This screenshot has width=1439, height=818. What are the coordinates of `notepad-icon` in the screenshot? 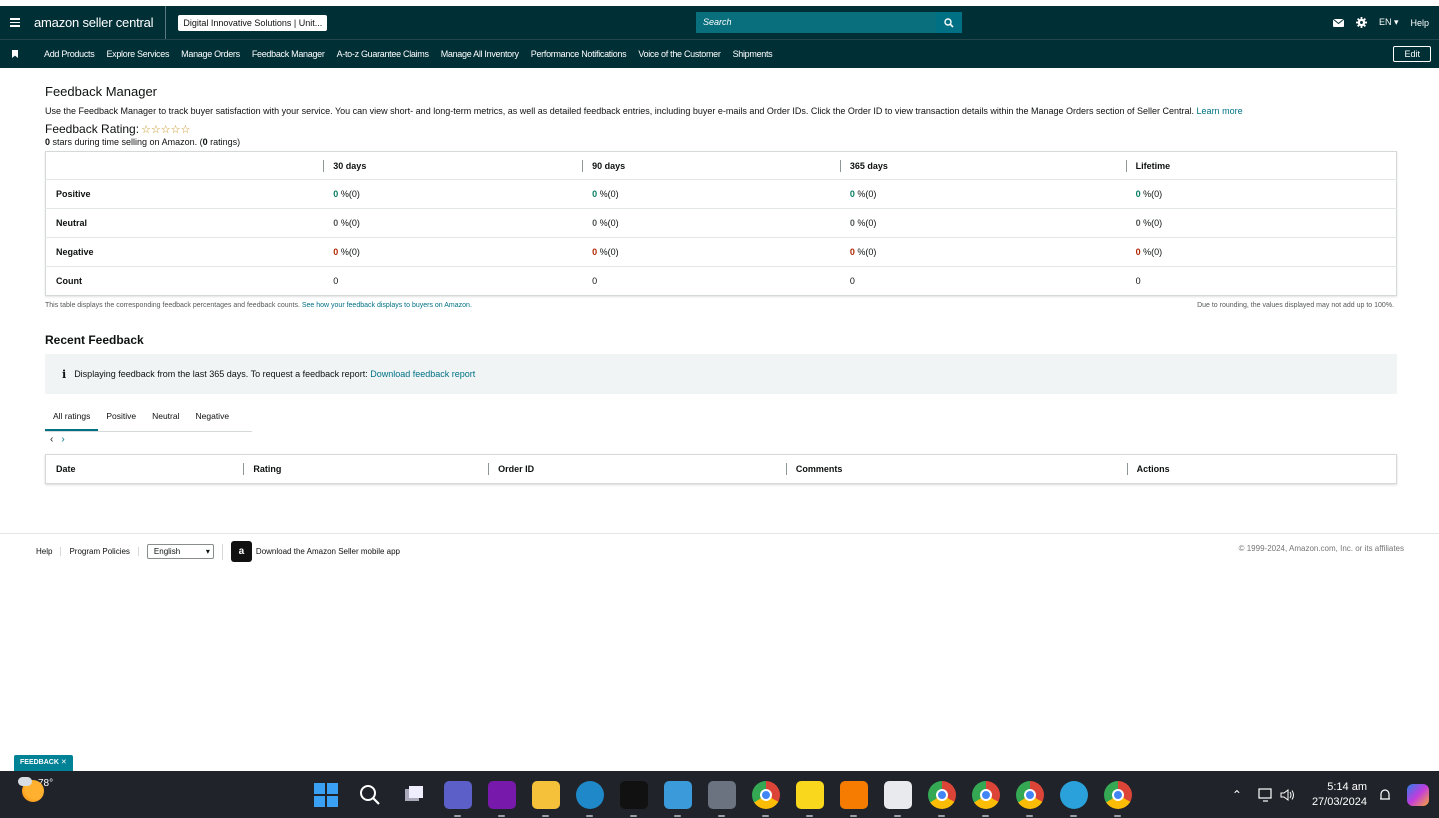 It's located at (678, 799).